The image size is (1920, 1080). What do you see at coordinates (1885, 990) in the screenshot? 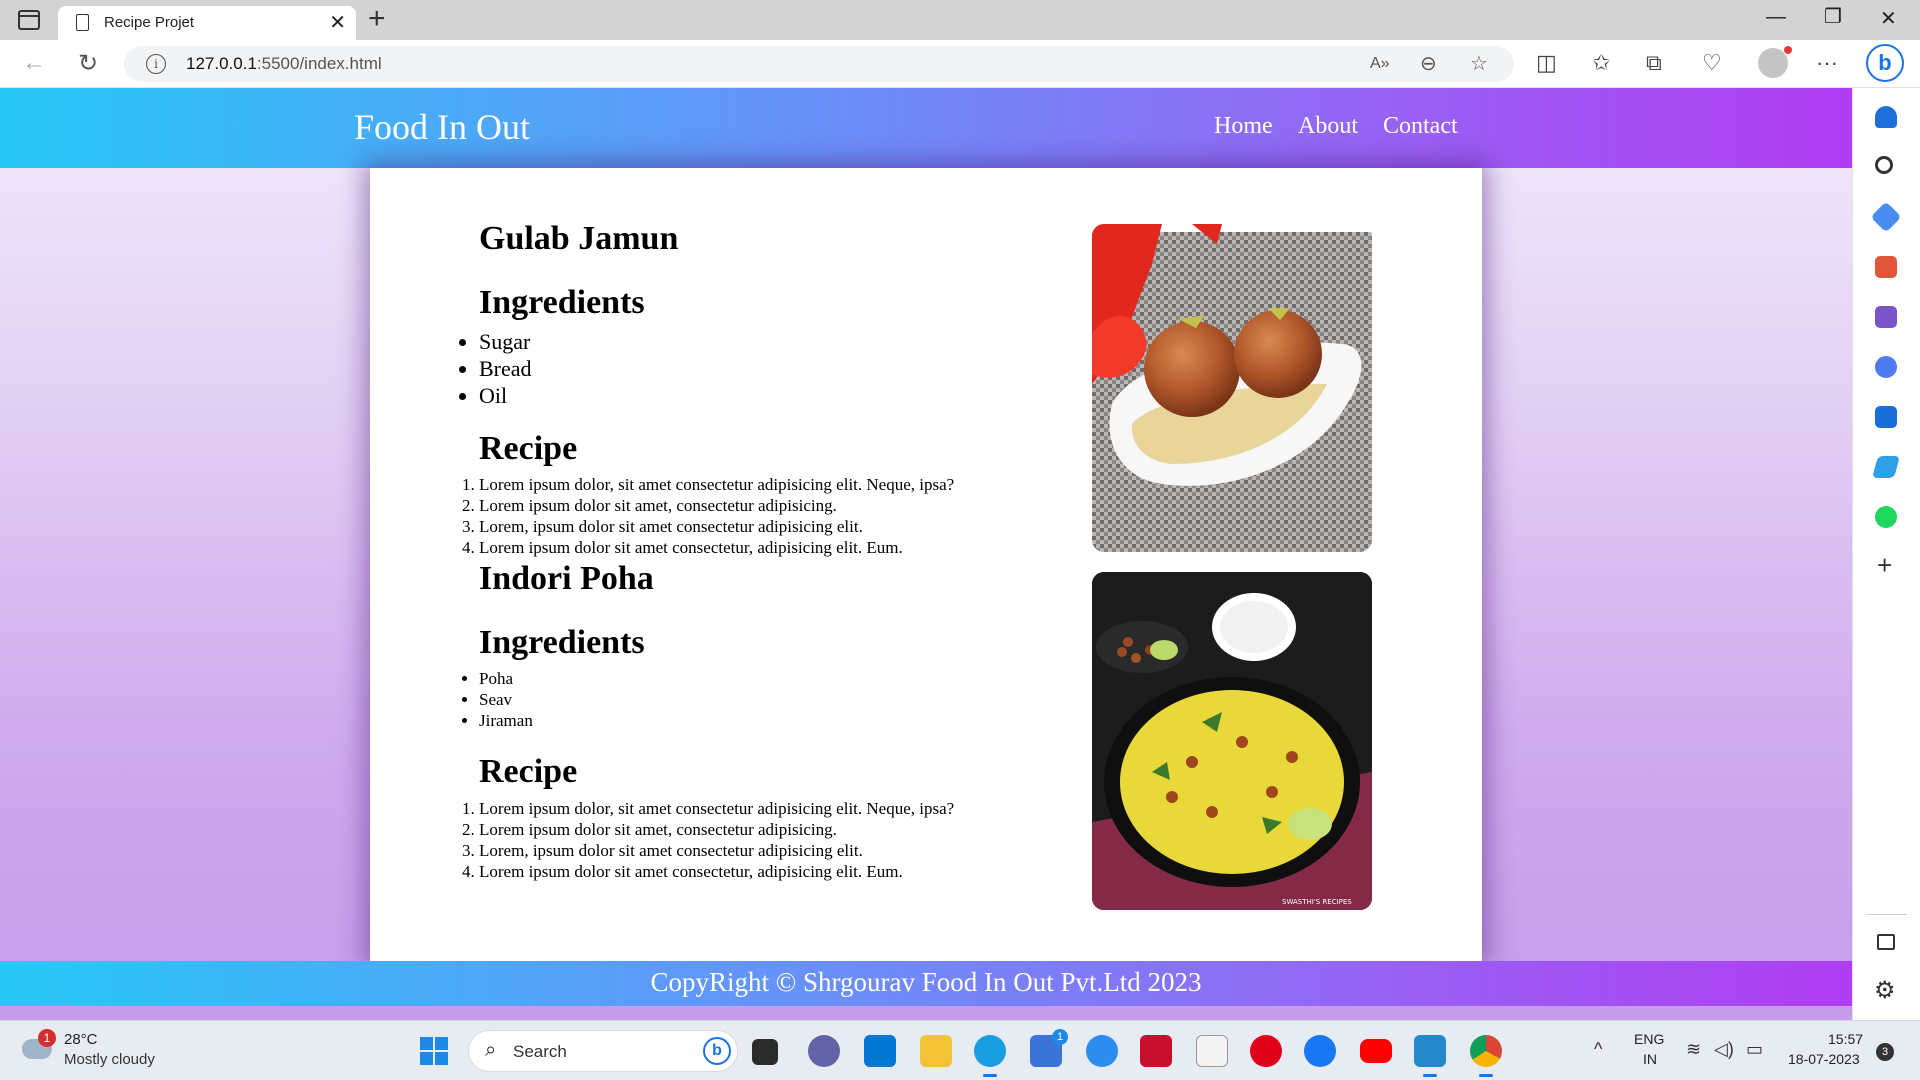
I see `settings-gear-icon: ⚙` at bounding box center [1885, 990].